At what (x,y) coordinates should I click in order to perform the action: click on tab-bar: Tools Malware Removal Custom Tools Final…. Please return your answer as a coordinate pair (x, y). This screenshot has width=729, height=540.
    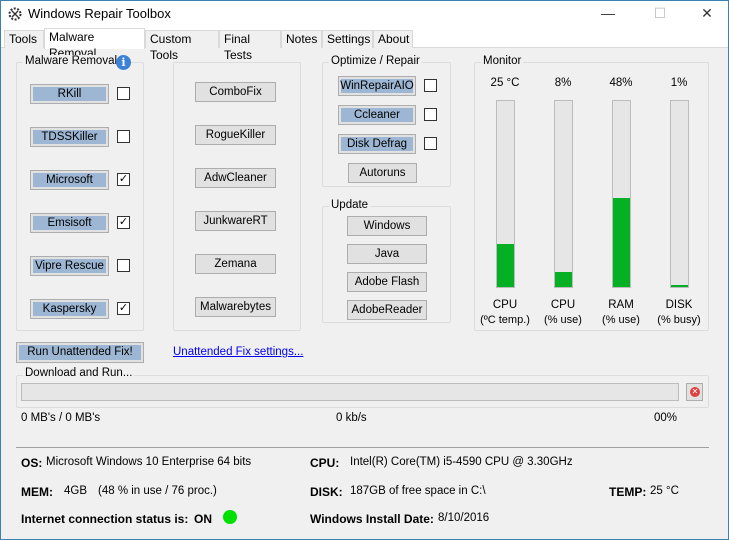
    Looking at the image, I should click on (364, 45).